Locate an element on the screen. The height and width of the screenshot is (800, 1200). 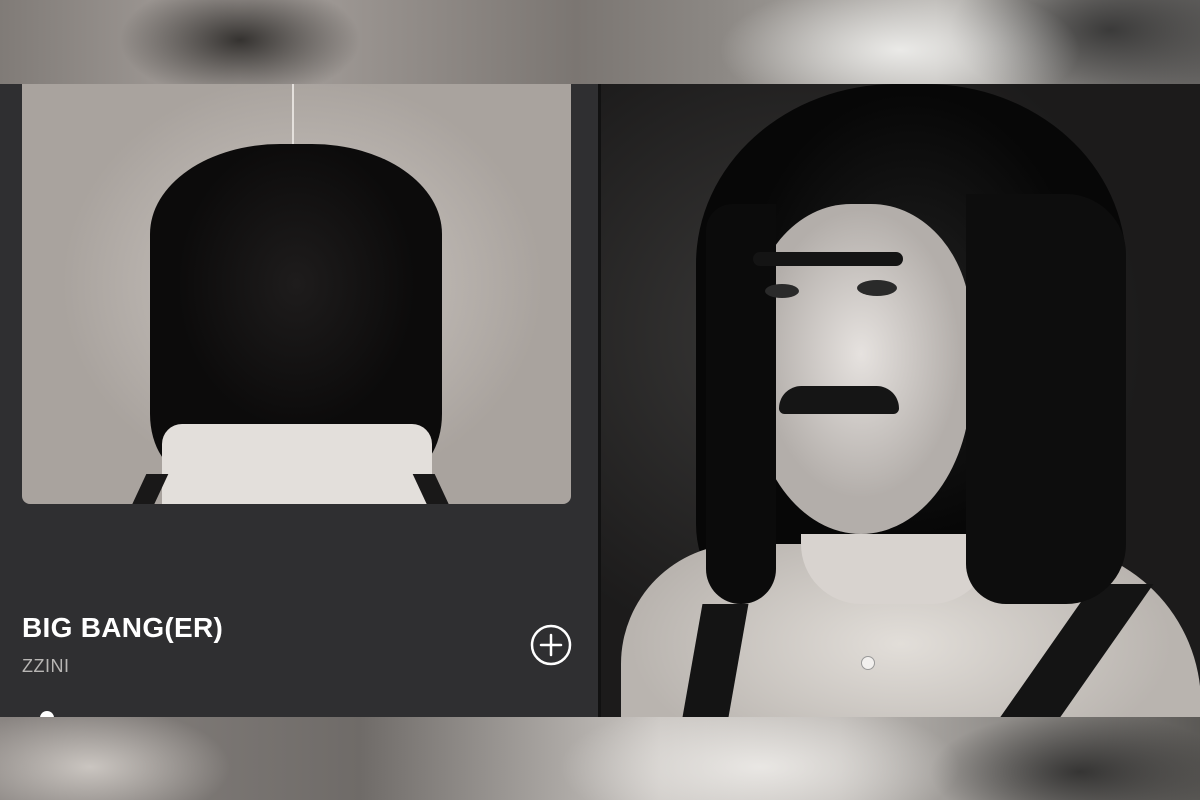
add-to-library-button is located at coordinates (551, 645).